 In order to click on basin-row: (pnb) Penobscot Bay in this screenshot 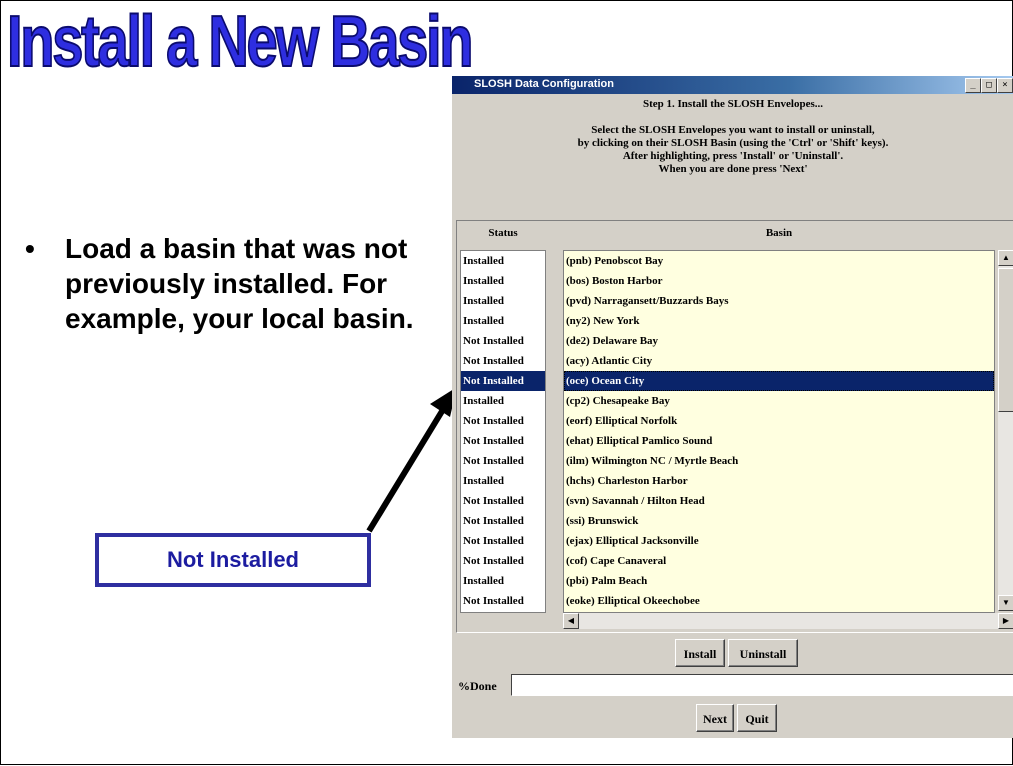, I will do `click(779, 261)`.